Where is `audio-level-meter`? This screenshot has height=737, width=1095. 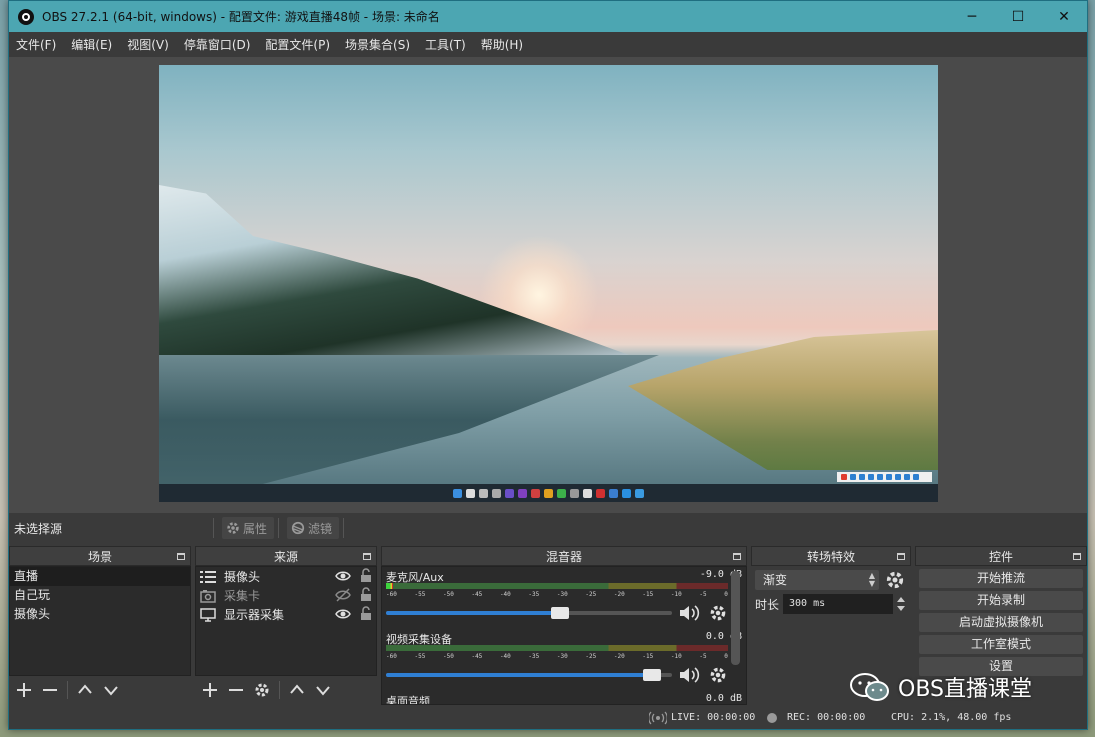 audio-level-meter is located at coordinates (557, 648).